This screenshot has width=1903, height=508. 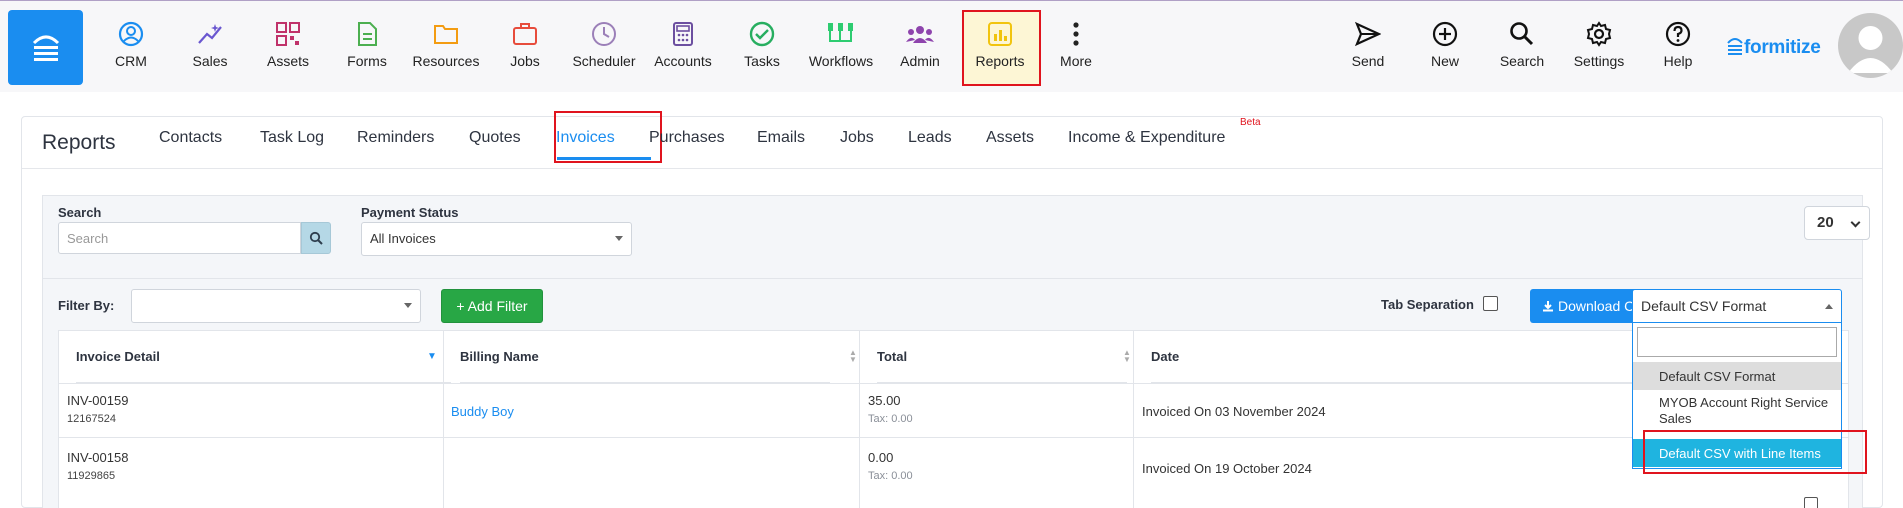 What do you see at coordinates (1368, 34) in the screenshot?
I see `send-icon` at bounding box center [1368, 34].